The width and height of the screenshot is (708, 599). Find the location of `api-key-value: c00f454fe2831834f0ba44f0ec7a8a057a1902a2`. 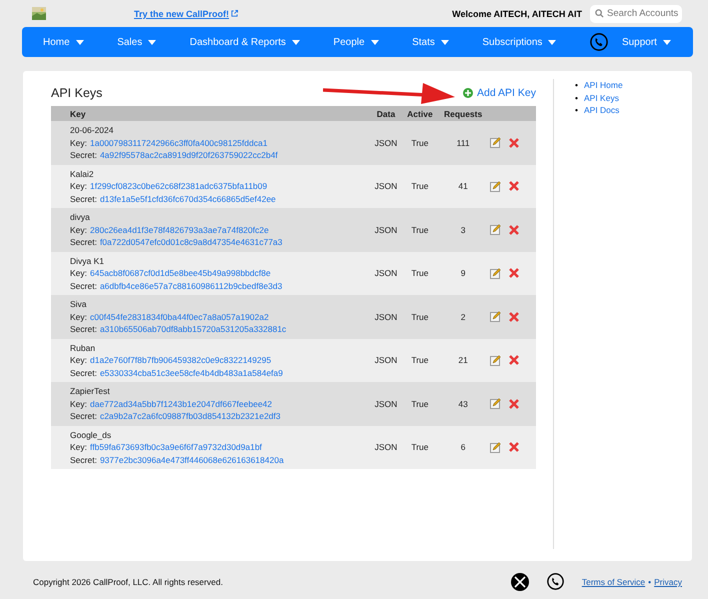

api-key-value: c00f454fe2831834f0ba44f0ec7a8a057a1902a2 is located at coordinates (179, 316).